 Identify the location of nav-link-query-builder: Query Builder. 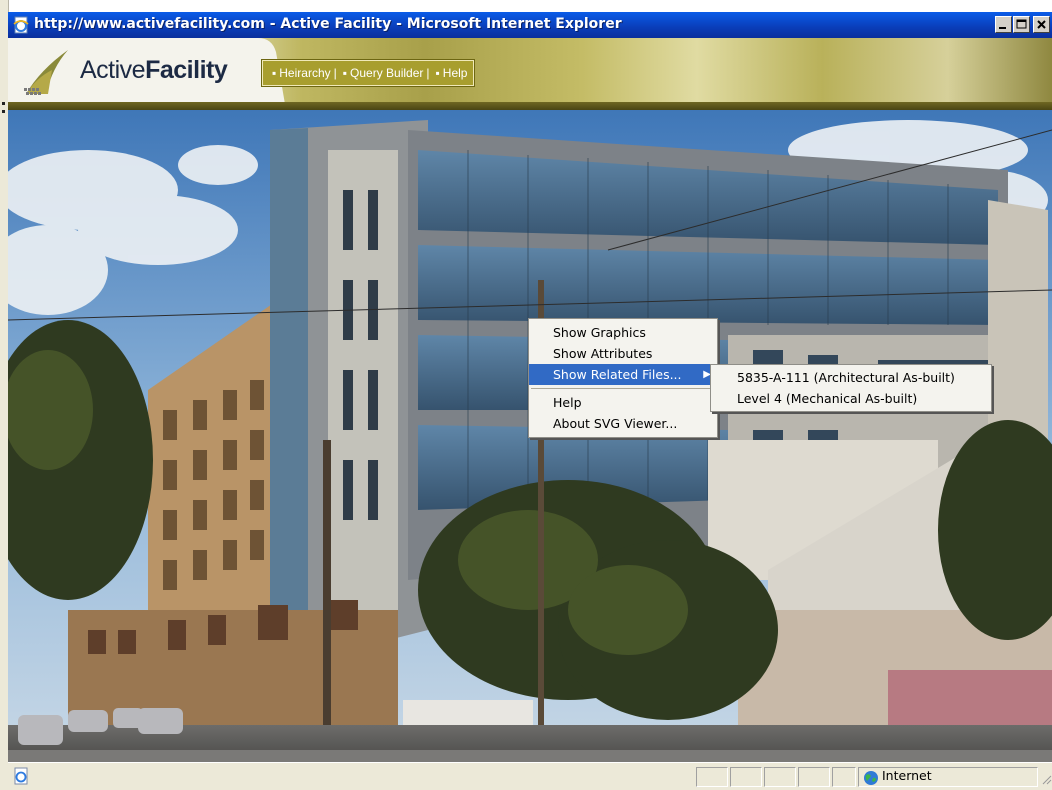
(386, 73).